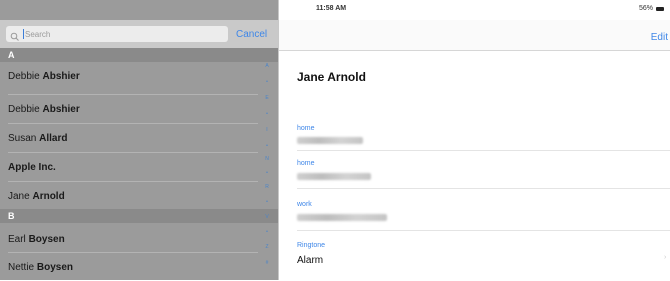 Image resolution: width=670 pixels, height=281 pixels. Describe the element at coordinates (11, 216) in the screenshot. I see `section-letter: B` at that location.